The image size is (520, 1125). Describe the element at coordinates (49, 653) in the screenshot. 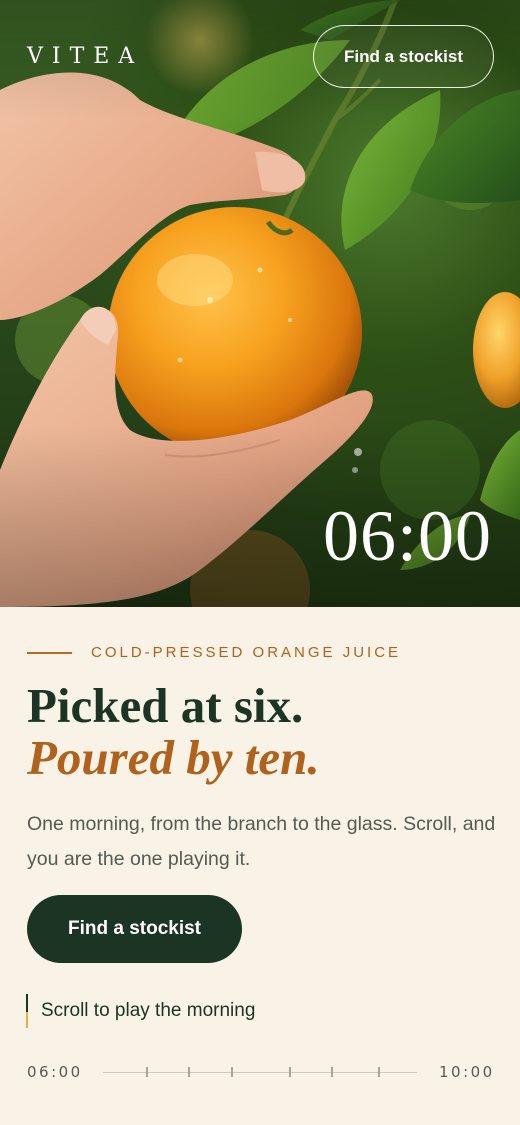

I see `eyebrow-rule` at that location.